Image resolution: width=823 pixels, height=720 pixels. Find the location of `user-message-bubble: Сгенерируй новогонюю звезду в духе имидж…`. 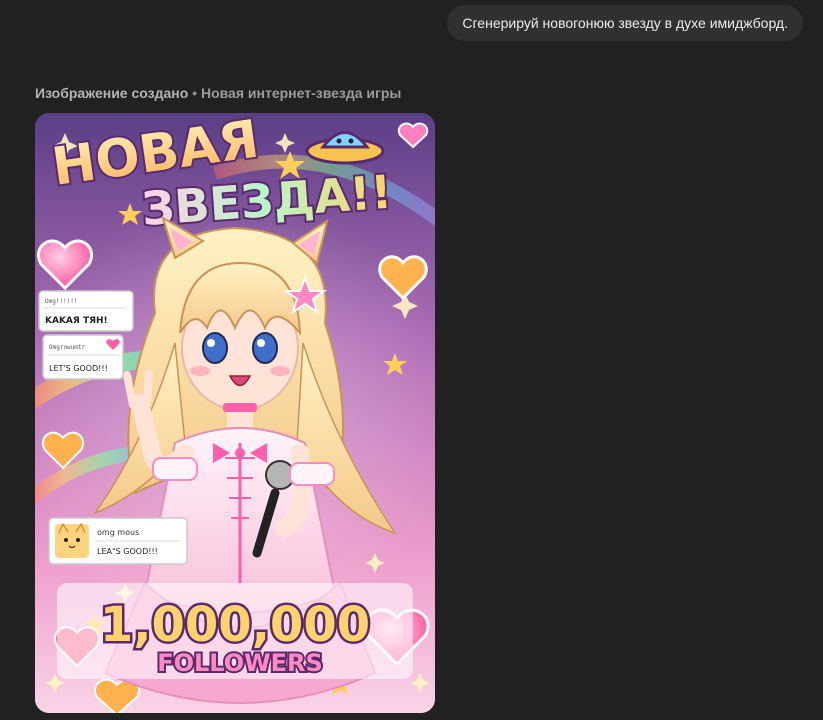

user-message-bubble: Сгенерируй новогонюю звезду в духе имидж… is located at coordinates (625, 23).